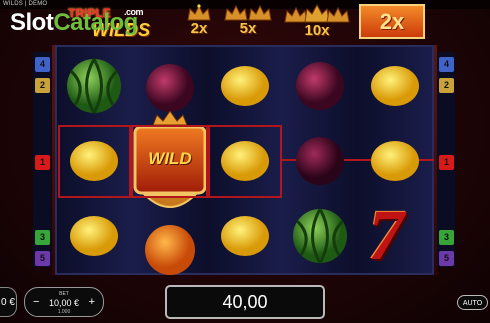 This screenshot has width=490, height=323. What do you see at coordinates (64, 302) in the screenshot?
I see `bet-control: − BET 10,00 € 1.000 +` at bounding box center [64, 302].